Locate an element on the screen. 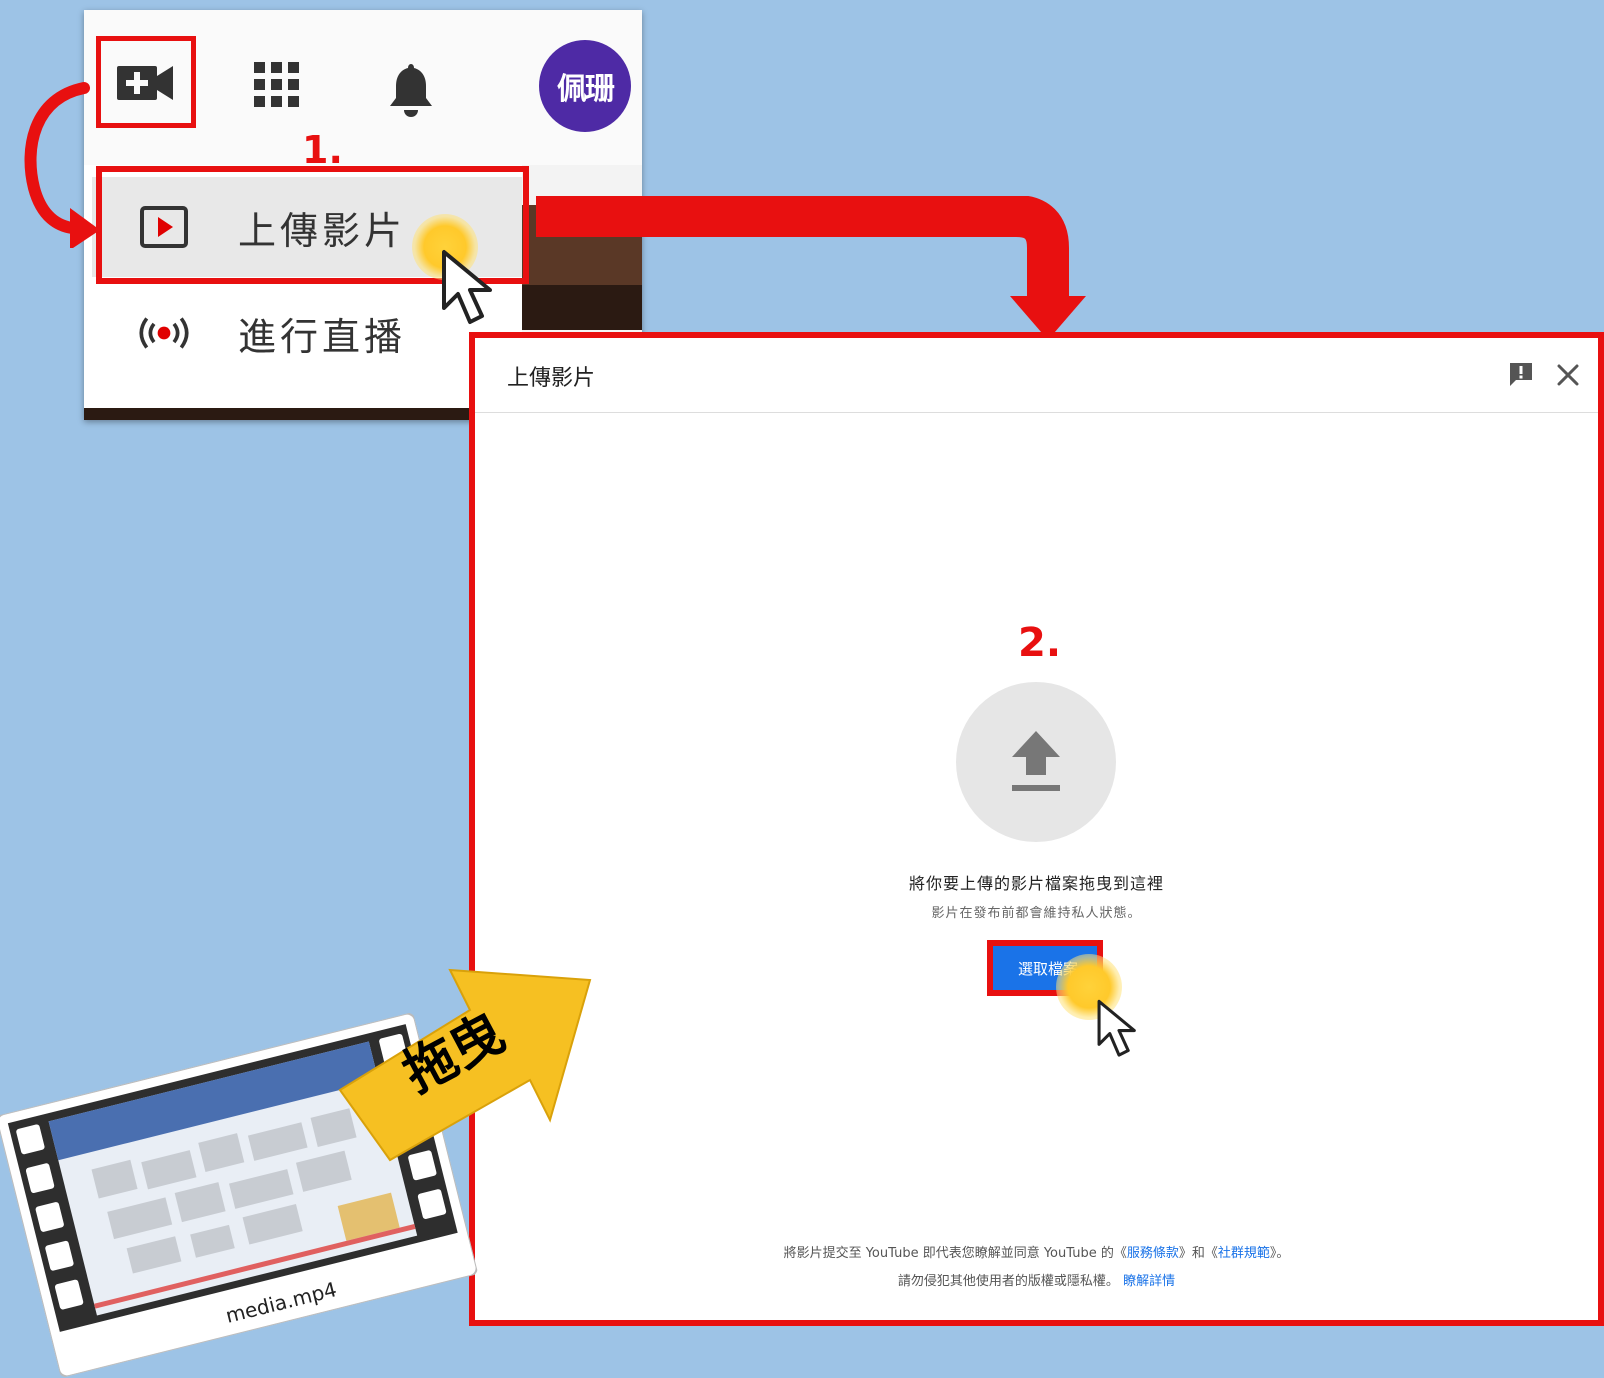 The image size is (1604, 1378). privacy-note-text: 影片在發布前都會維持私人狀態。 is located at coordinates (1036, 913).